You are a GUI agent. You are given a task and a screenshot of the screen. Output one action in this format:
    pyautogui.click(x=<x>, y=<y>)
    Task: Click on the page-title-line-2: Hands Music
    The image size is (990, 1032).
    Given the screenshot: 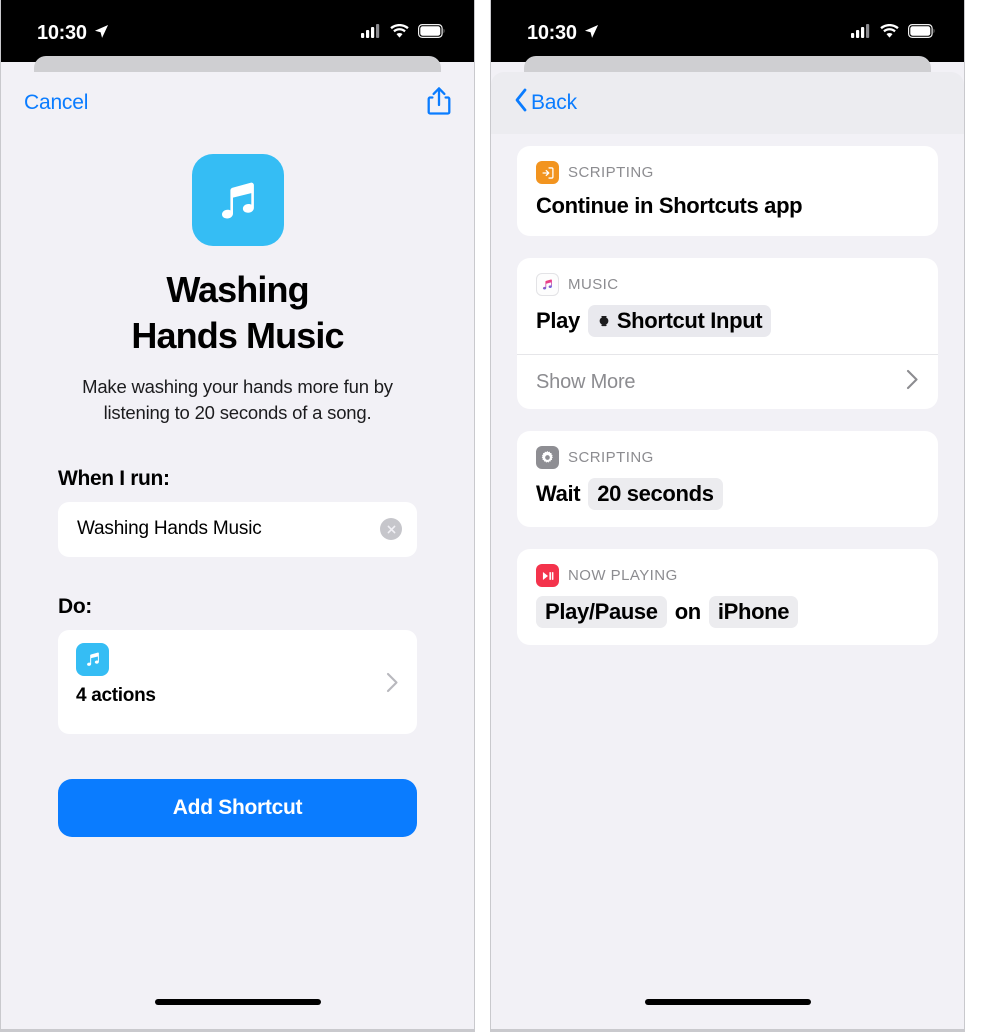 What is the action you would take?
    pyautogui.click(x=237, y=336)
    